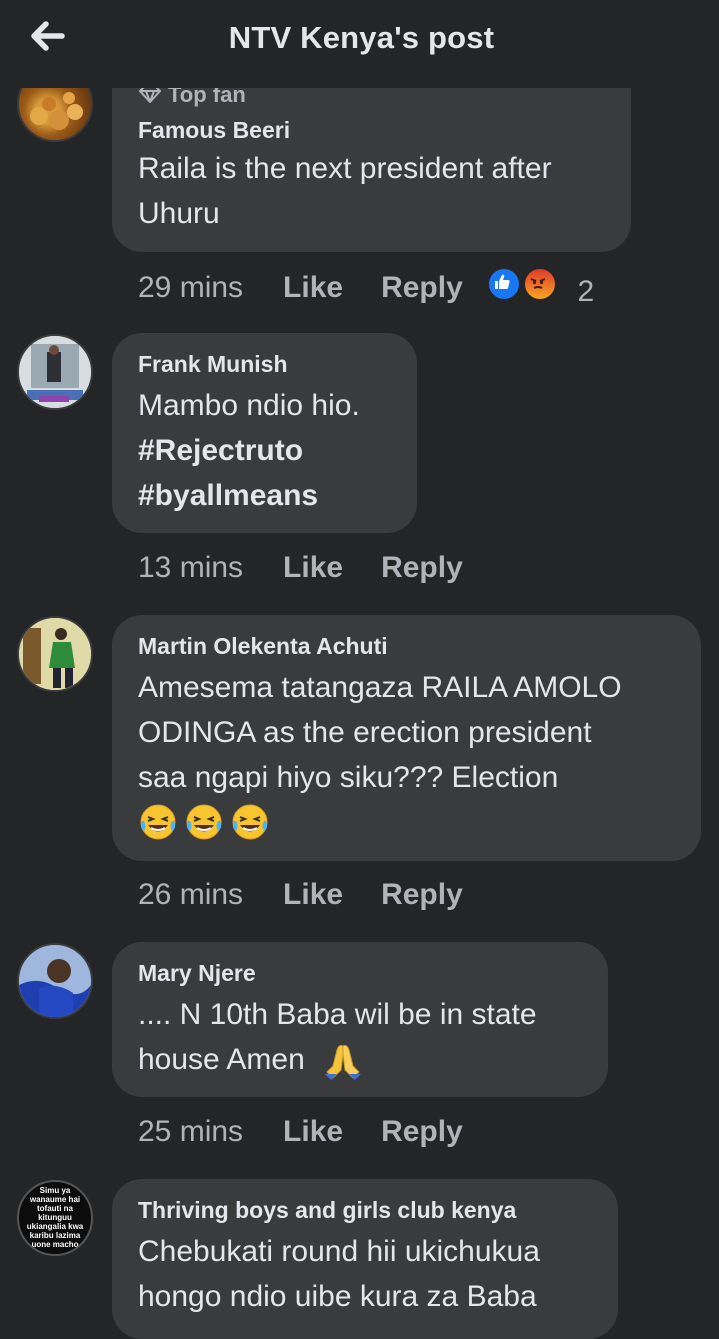  What do you see at coordinates (540, 284) in the screenshot?
I see `angry-reaction-icon` at bounding box center [540, 284].